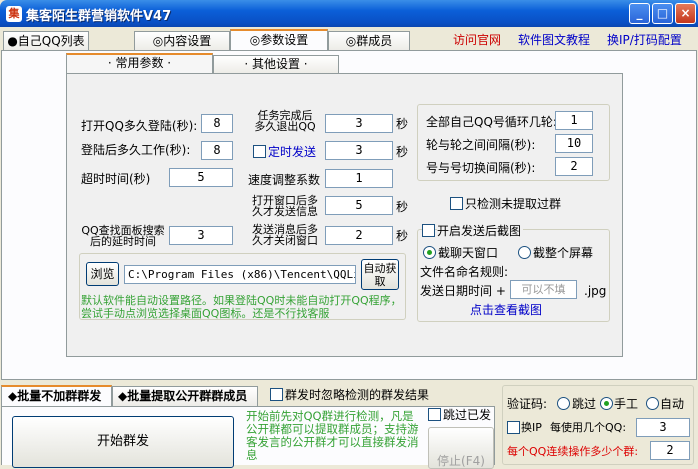 Image resolution: width=698 pixels, height=469 pixels. Describe the element at coordinates (477, 39) in the screenshot. I see `official-site-link: 访问官网` at that location.